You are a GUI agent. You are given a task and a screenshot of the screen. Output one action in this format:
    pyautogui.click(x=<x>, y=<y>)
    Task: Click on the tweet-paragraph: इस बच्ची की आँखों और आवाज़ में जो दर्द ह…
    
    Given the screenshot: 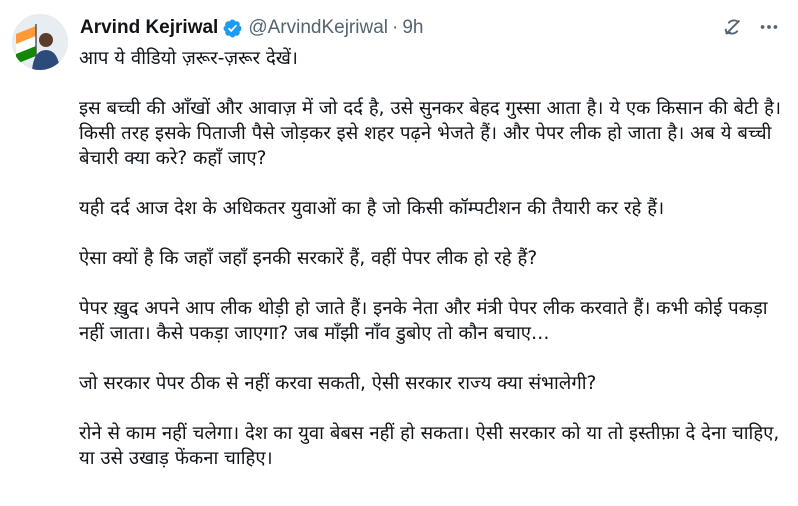 What is the action you would take?
    pyautogui.click(x=430, y=133)
    